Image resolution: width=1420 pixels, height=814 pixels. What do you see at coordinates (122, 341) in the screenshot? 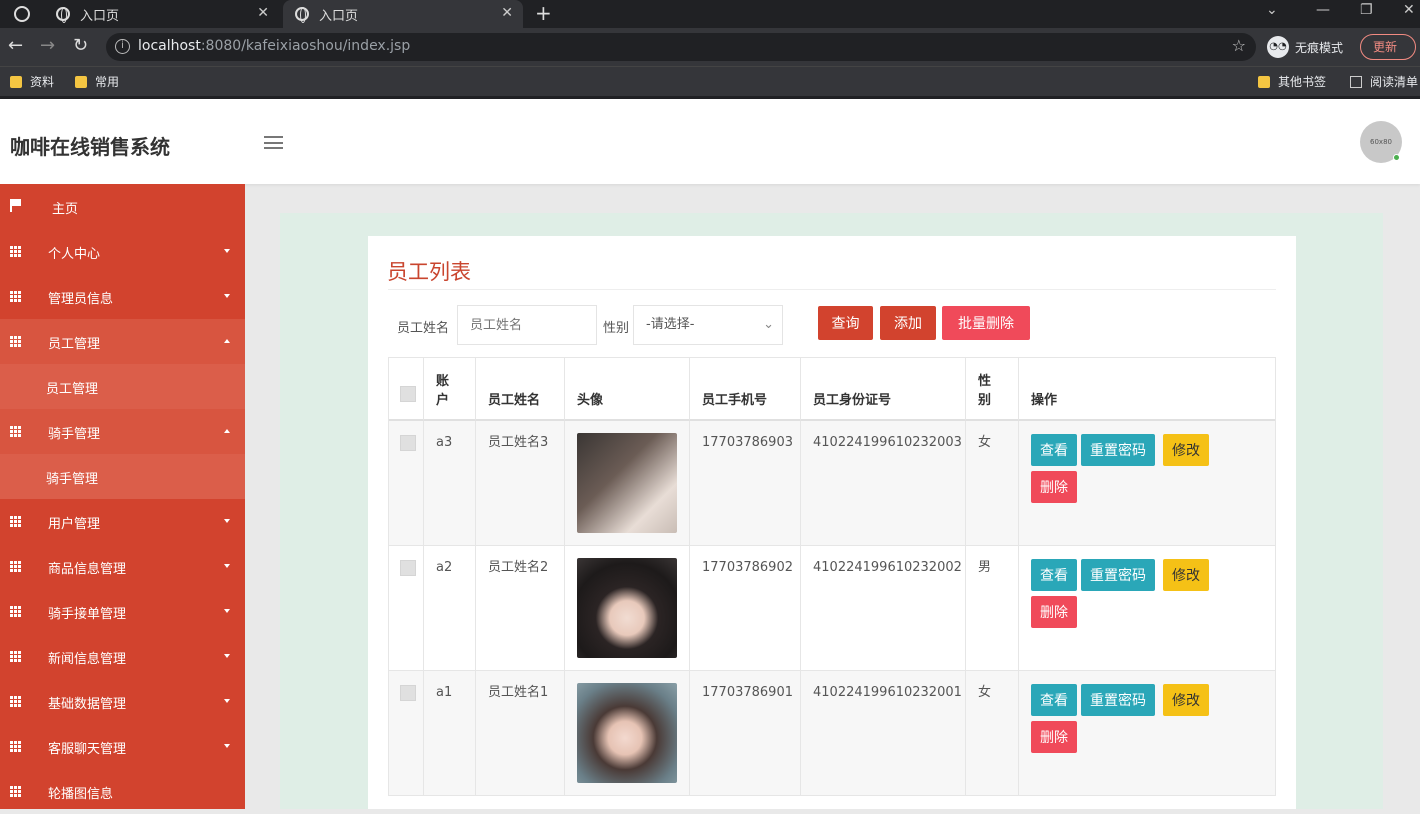
I see `sidebar-item-employee-management: 员工管理` at bounding box center [122, 341].